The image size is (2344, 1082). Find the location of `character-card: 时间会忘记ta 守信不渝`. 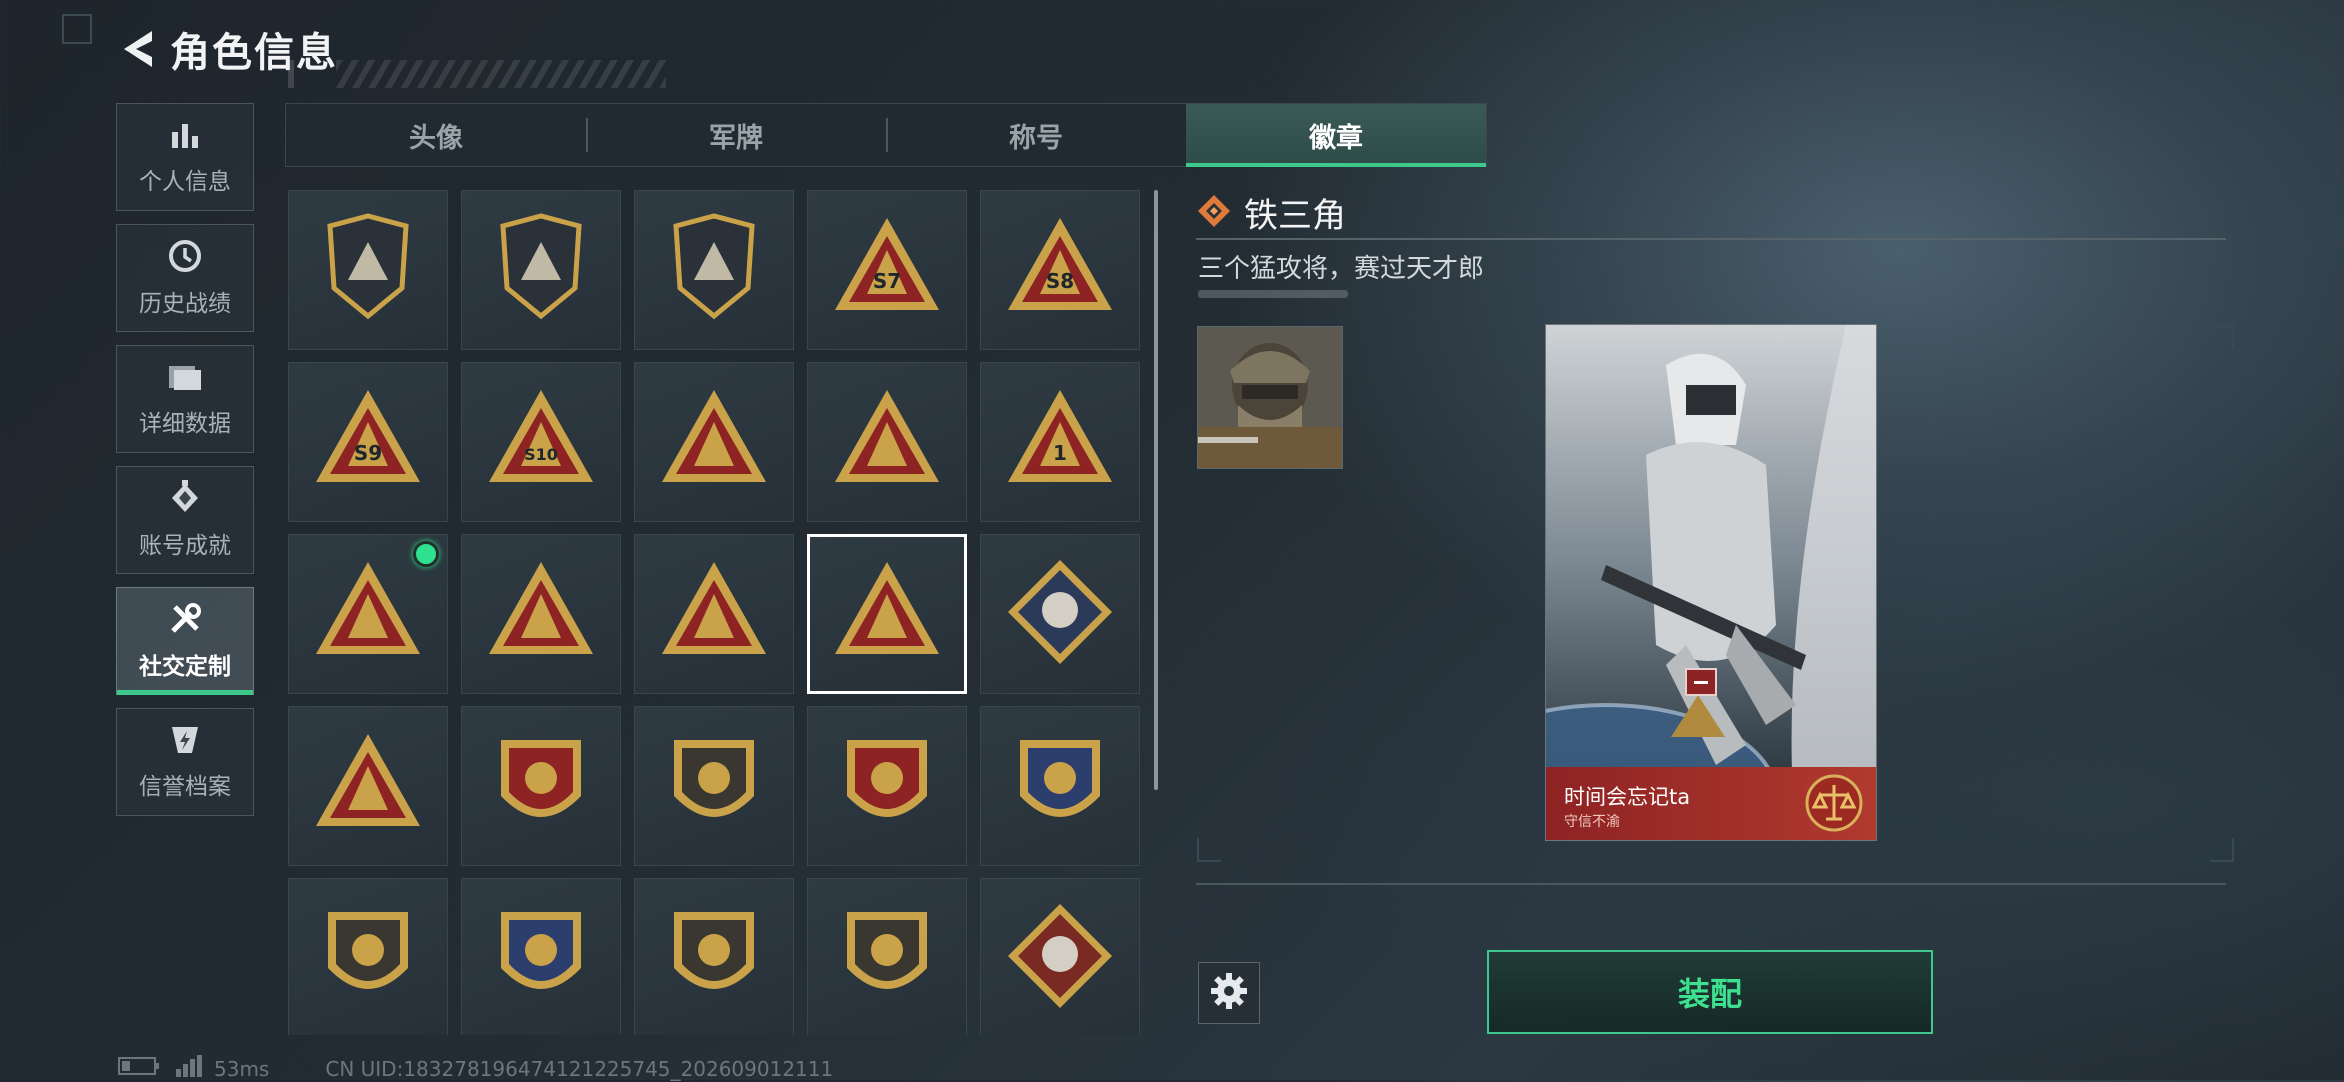

character-card: 时间会忘记ta 守信不渝 is located at coordinates (1711, 582).